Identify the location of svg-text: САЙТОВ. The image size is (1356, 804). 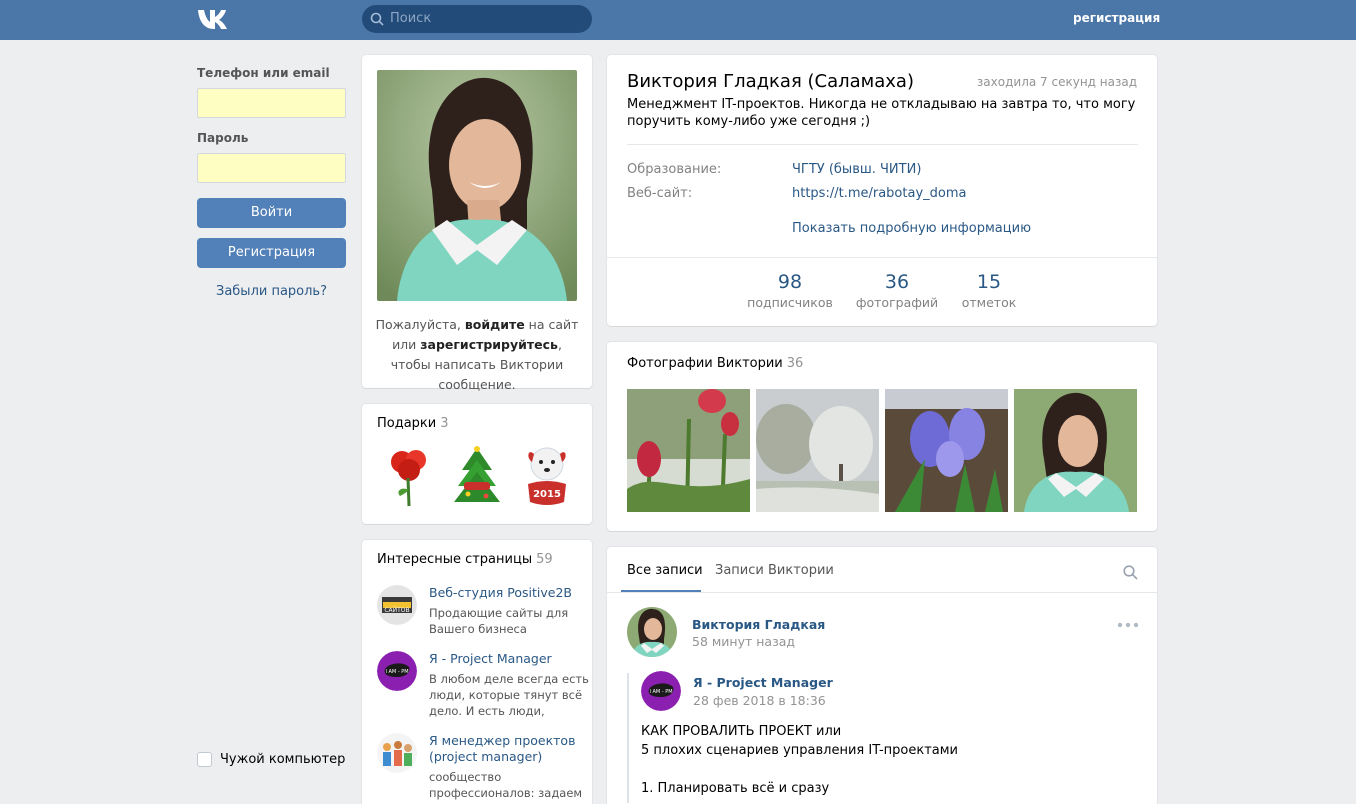
(396, 610).